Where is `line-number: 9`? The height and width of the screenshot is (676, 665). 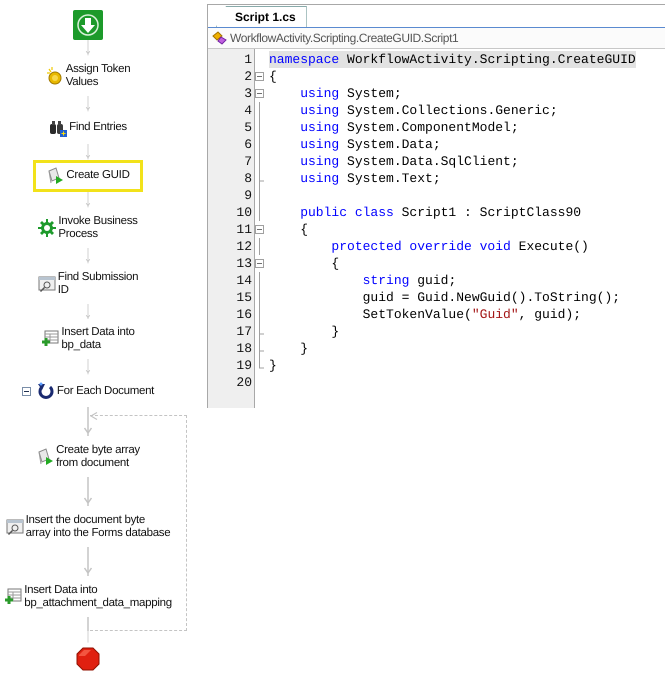
line-number: 9 is located at coordinates (247, 195).